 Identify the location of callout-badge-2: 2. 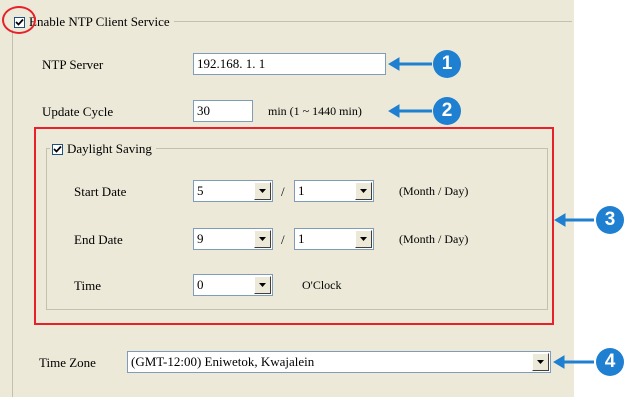
(447, 111).